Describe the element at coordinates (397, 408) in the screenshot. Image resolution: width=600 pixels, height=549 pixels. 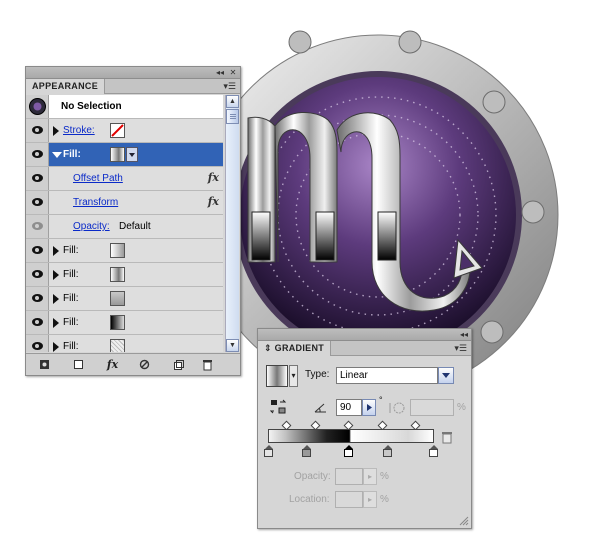
I see `aspect-ratio-icon` at that location.